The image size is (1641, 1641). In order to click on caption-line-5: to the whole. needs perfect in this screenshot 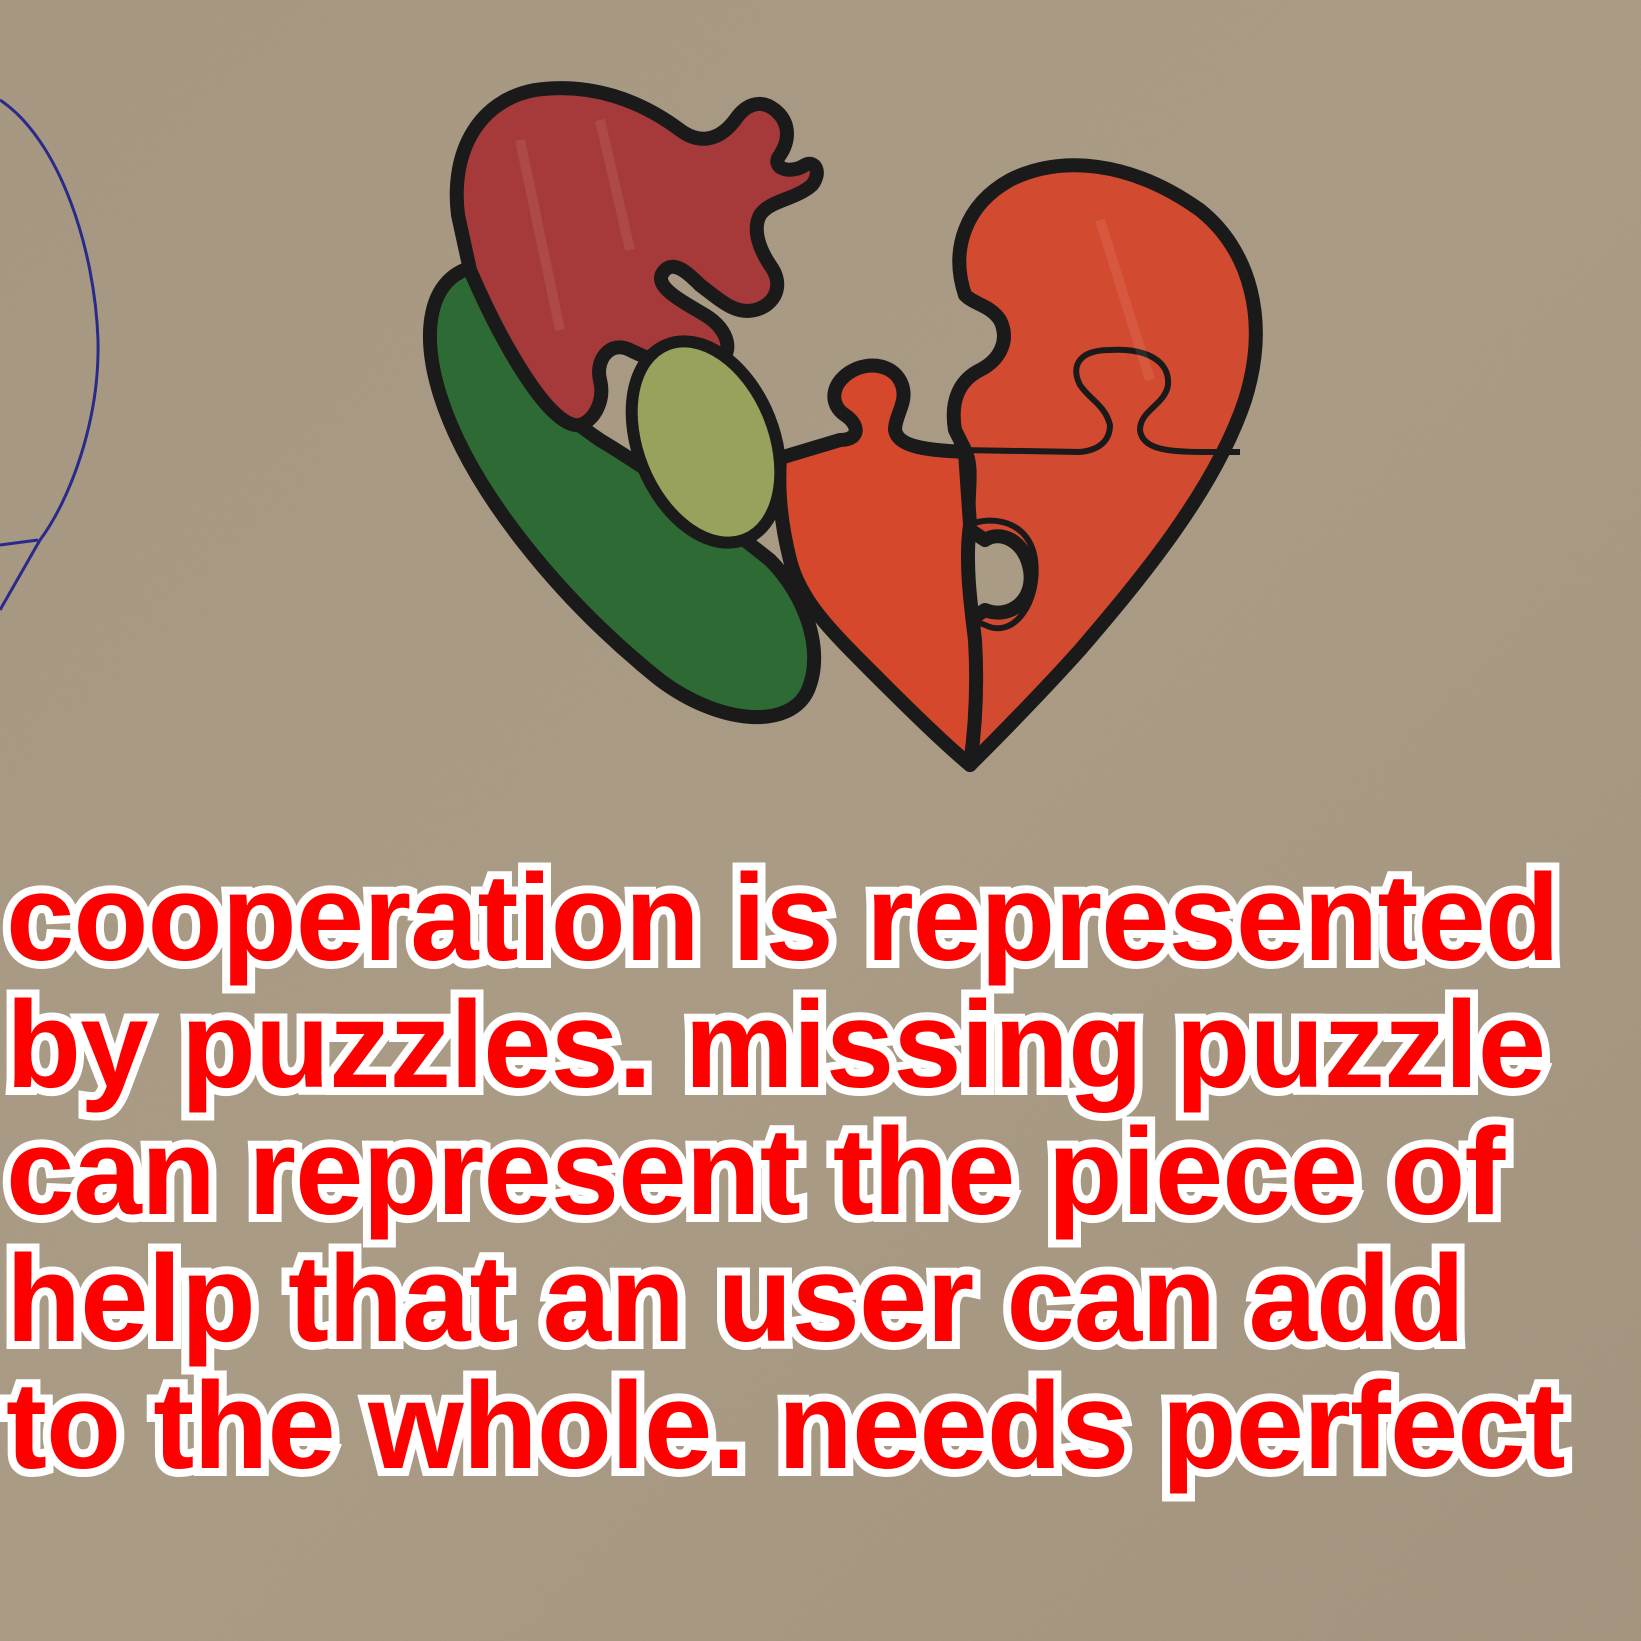, I will do `click(787, 1426)`.